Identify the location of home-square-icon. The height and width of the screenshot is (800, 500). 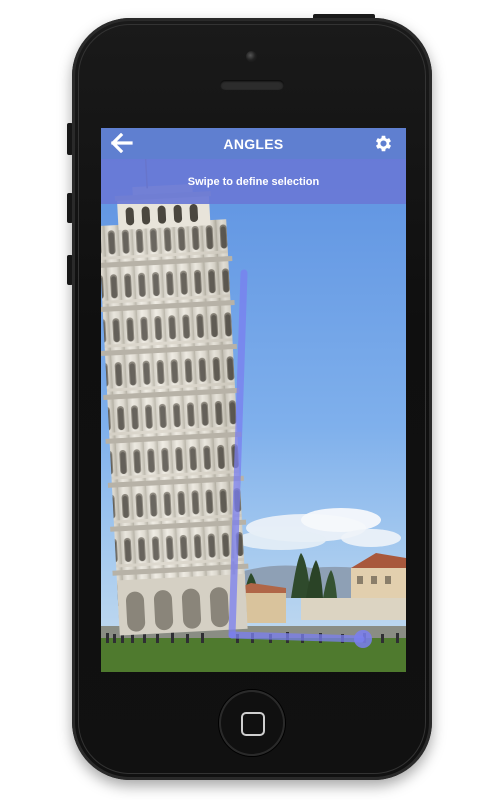
(253, 724).